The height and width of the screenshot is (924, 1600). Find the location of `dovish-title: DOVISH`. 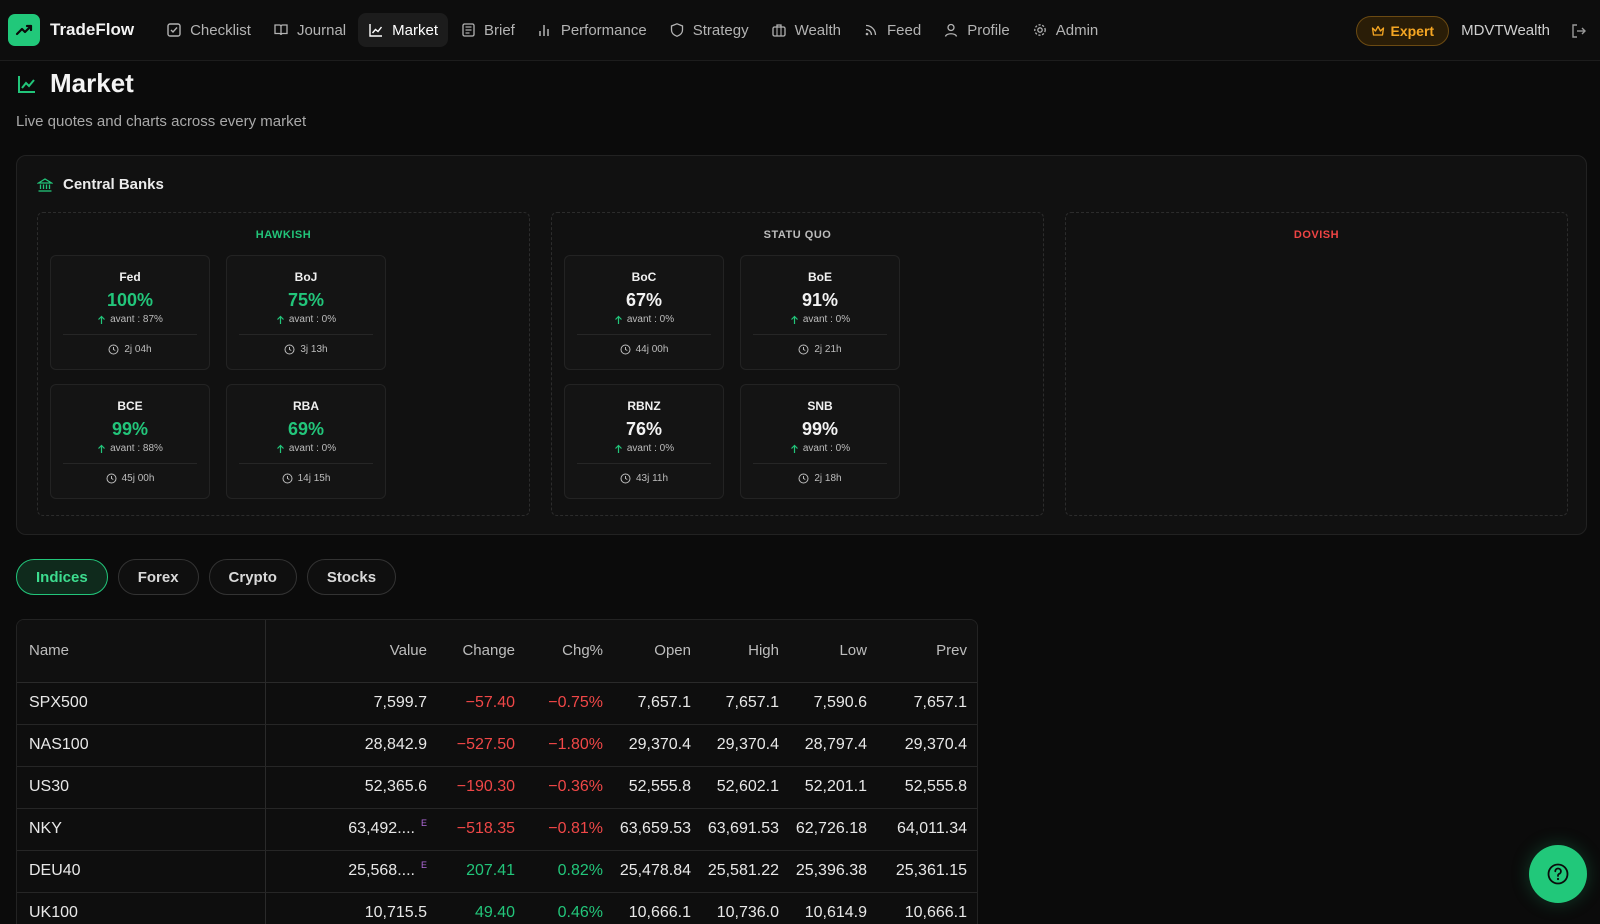

dovish-title: DOVISH is located at coordinates (1316, 235).